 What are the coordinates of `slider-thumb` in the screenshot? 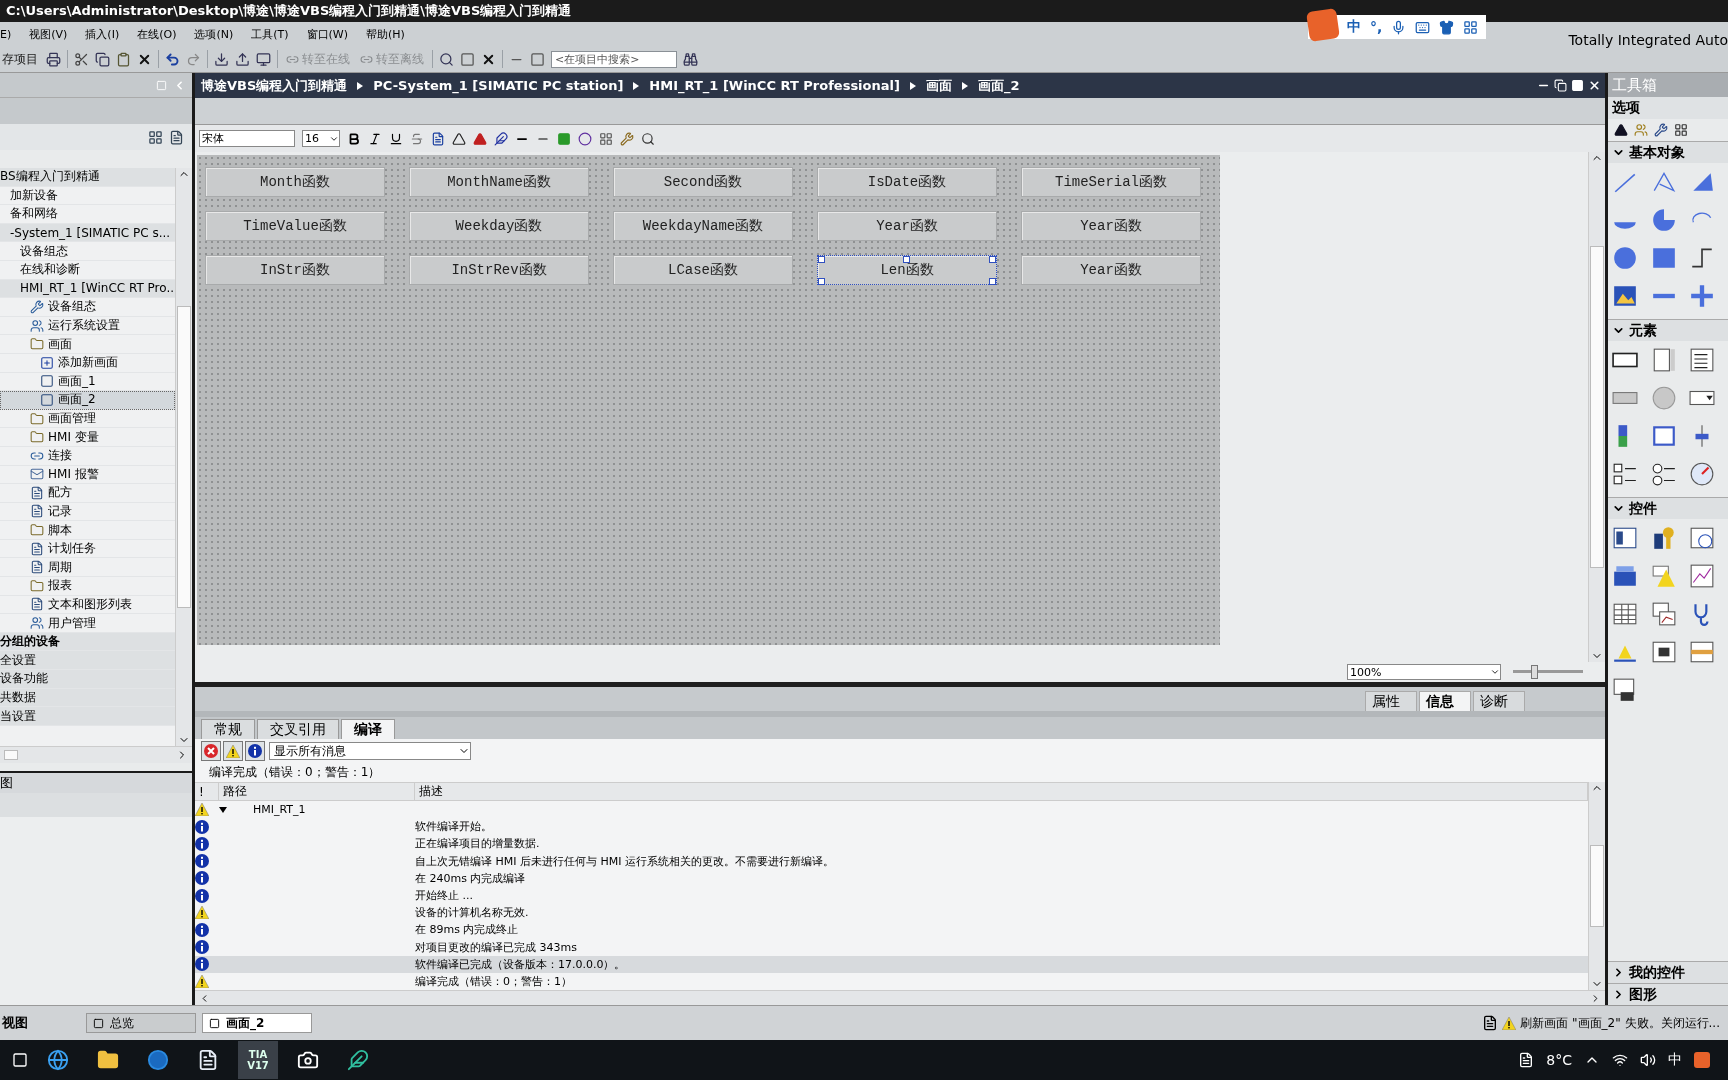 It's located at (1534, 672).